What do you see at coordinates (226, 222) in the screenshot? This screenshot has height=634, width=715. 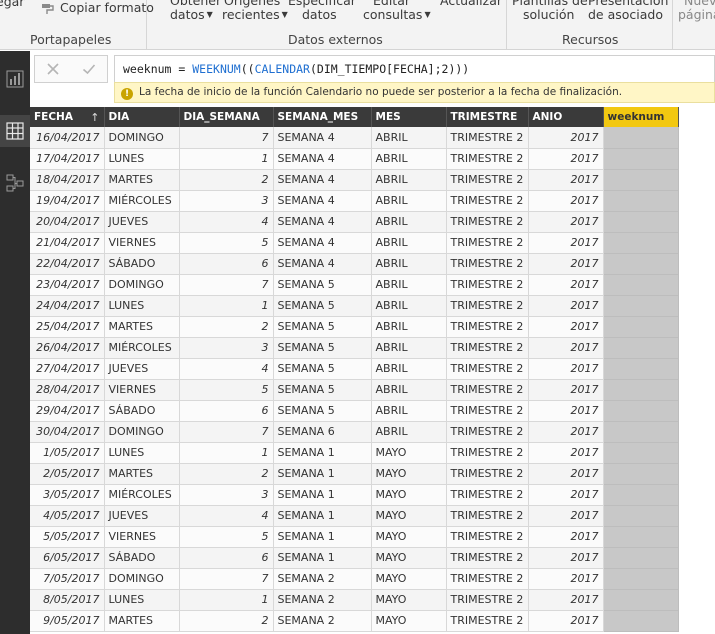 I see `table-cell: 4` at bounding box center [226, 222].